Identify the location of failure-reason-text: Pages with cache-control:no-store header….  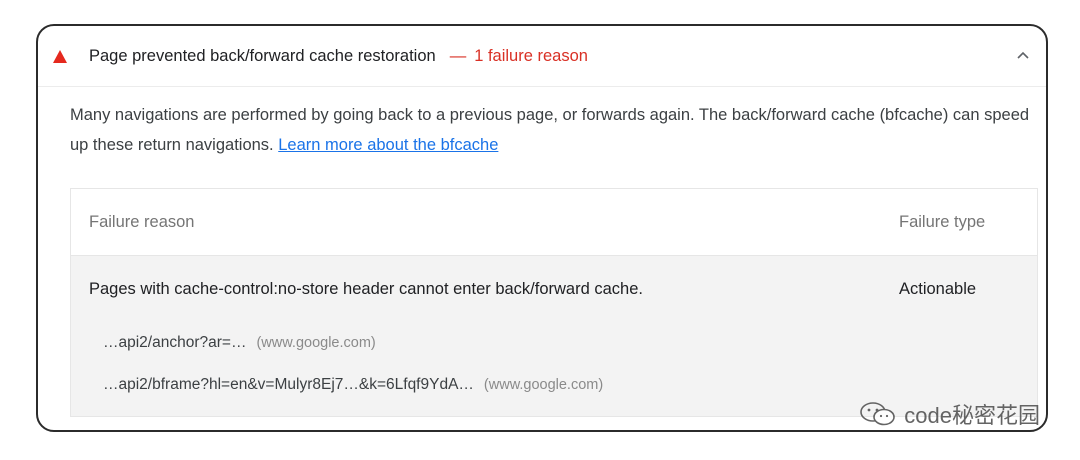
(366, 288).